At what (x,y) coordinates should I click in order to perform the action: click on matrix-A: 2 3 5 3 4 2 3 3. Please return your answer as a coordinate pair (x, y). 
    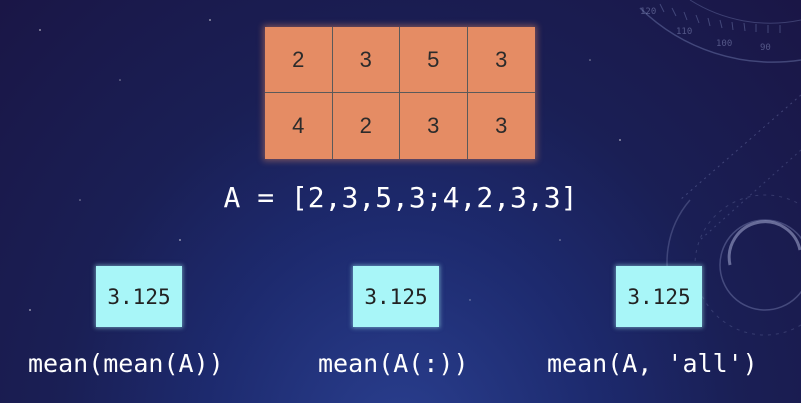
    Looking at the image, I should click on (400, 93).